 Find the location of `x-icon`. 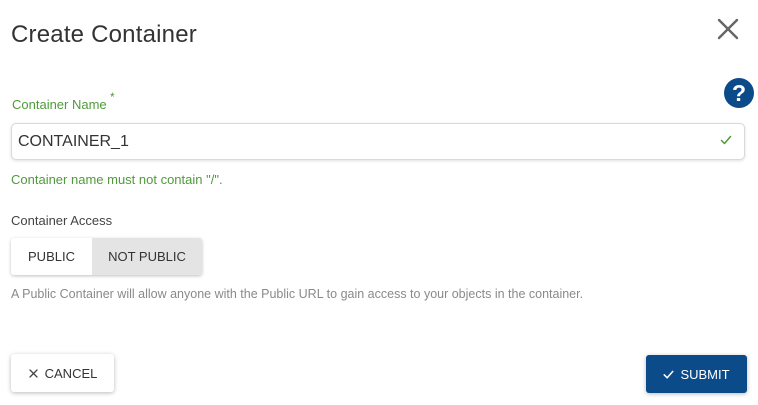

x-icon is located at coordinates (33, 373).